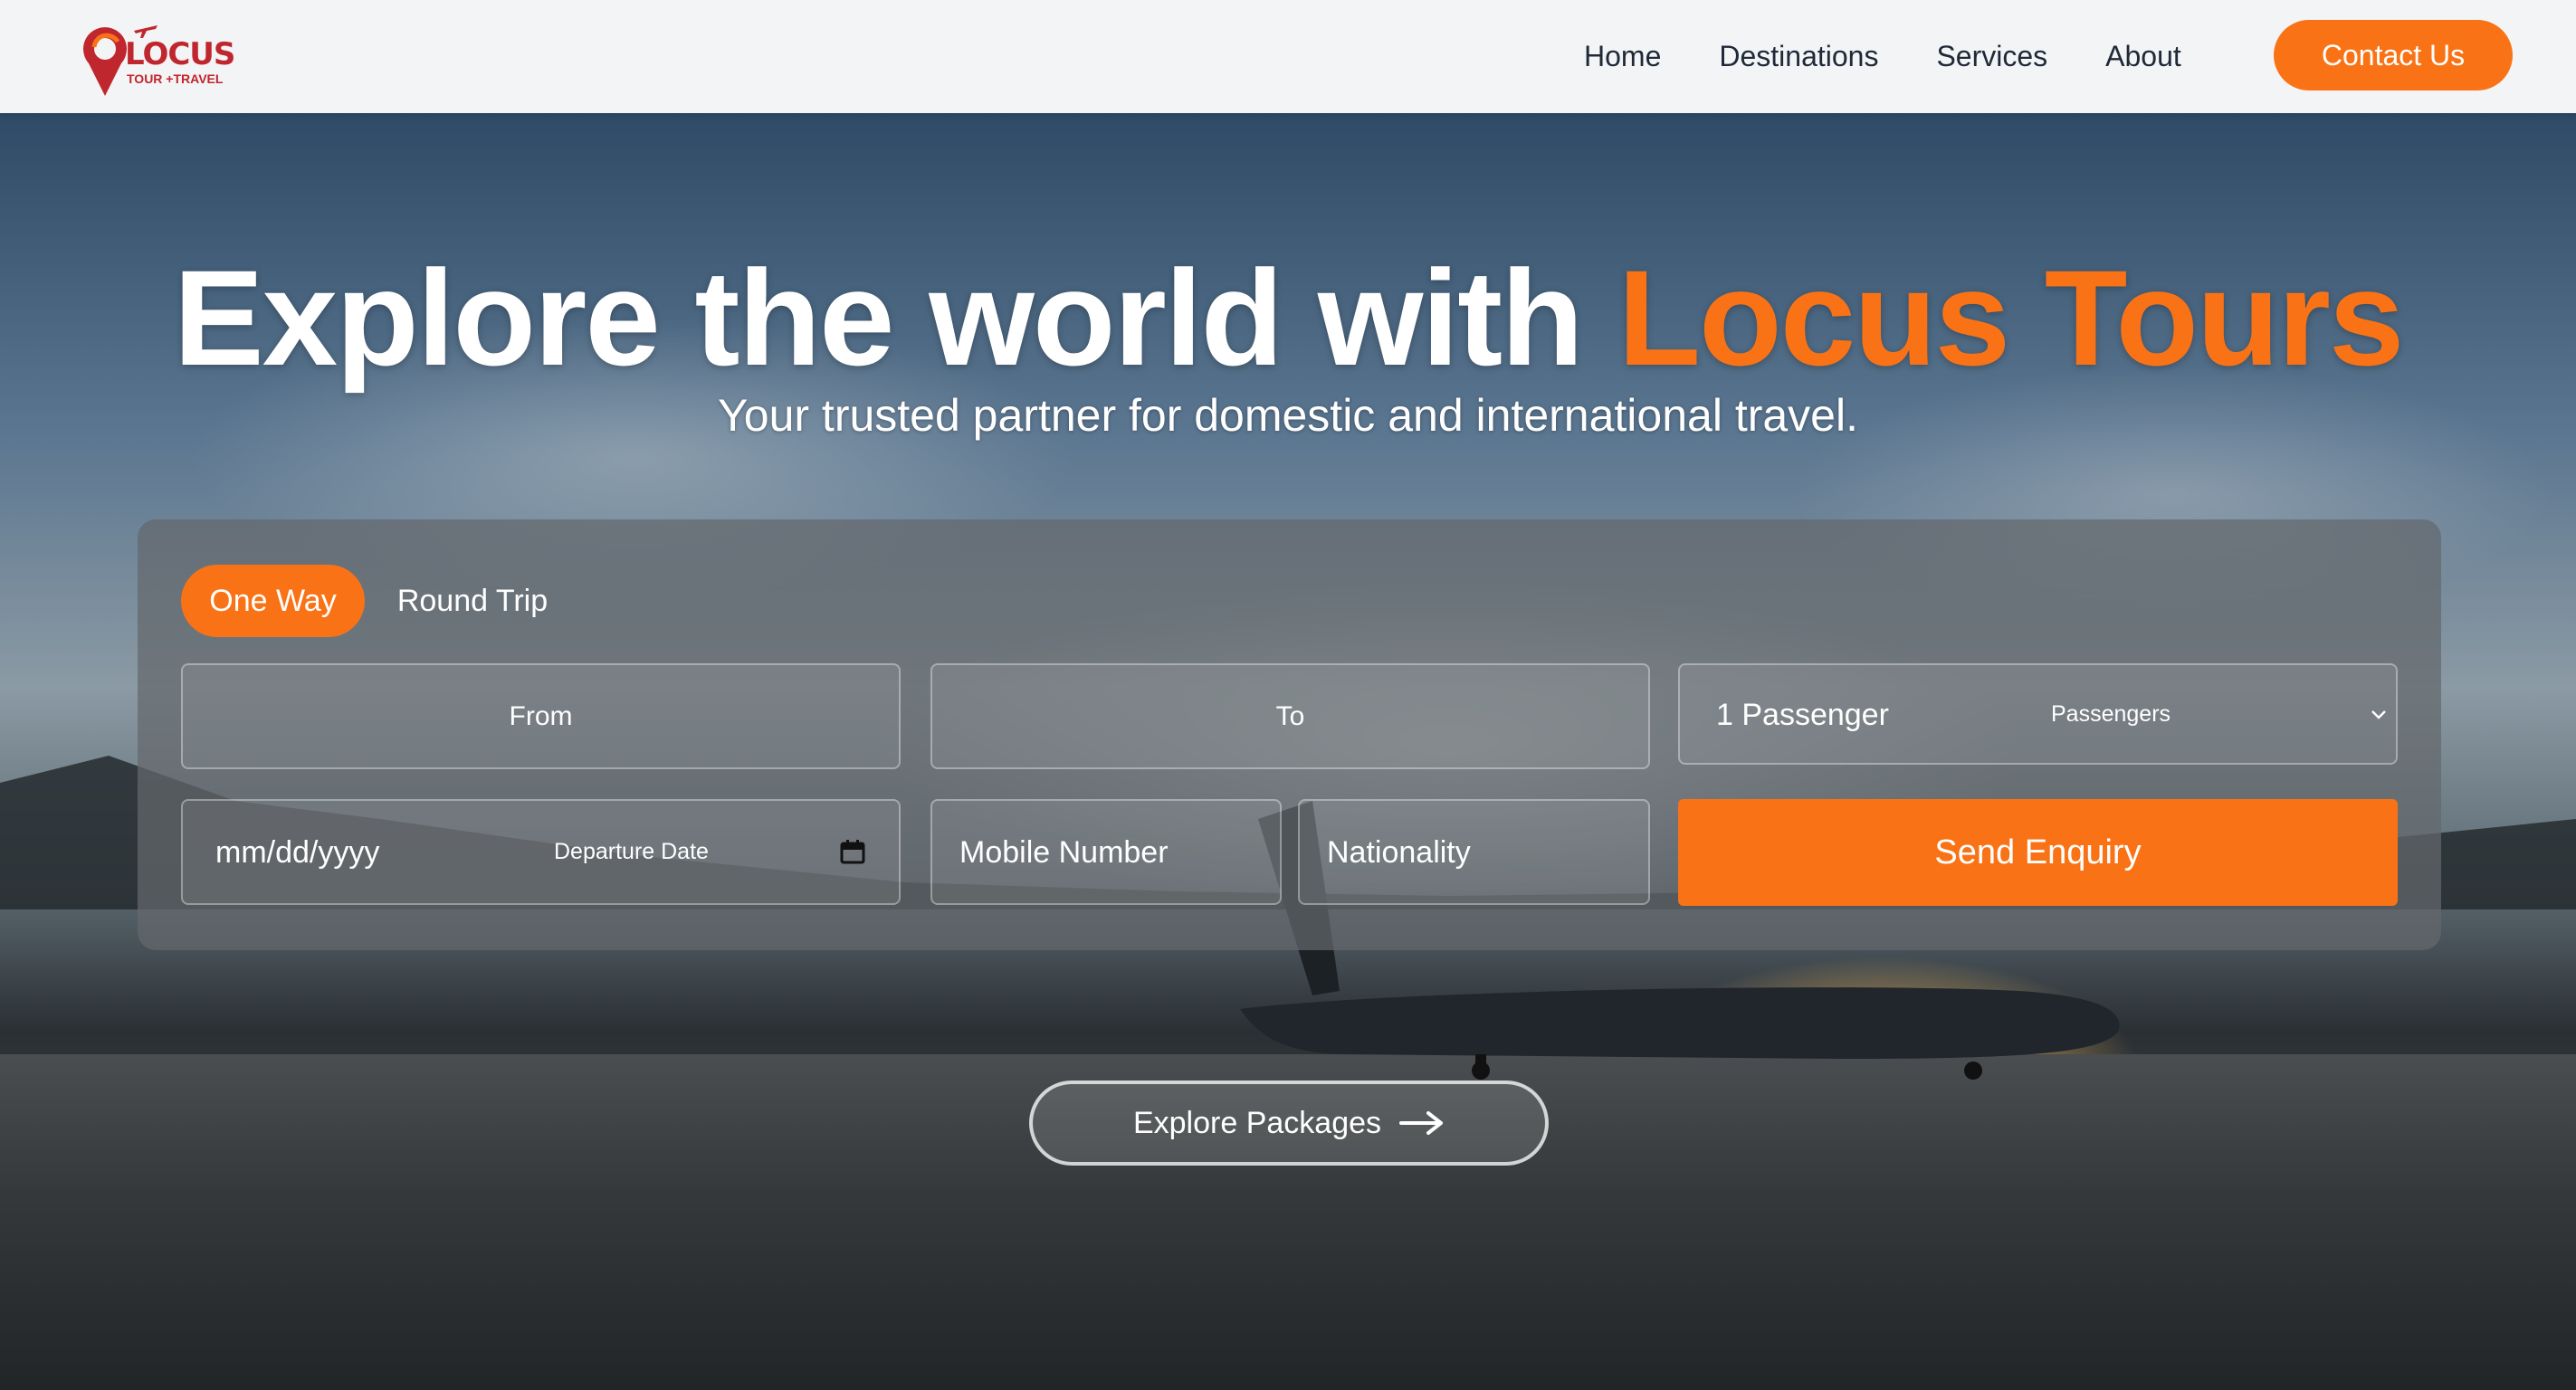 The image size is (2576, 1390). I want to click on from-field: From, so click(541, 716).